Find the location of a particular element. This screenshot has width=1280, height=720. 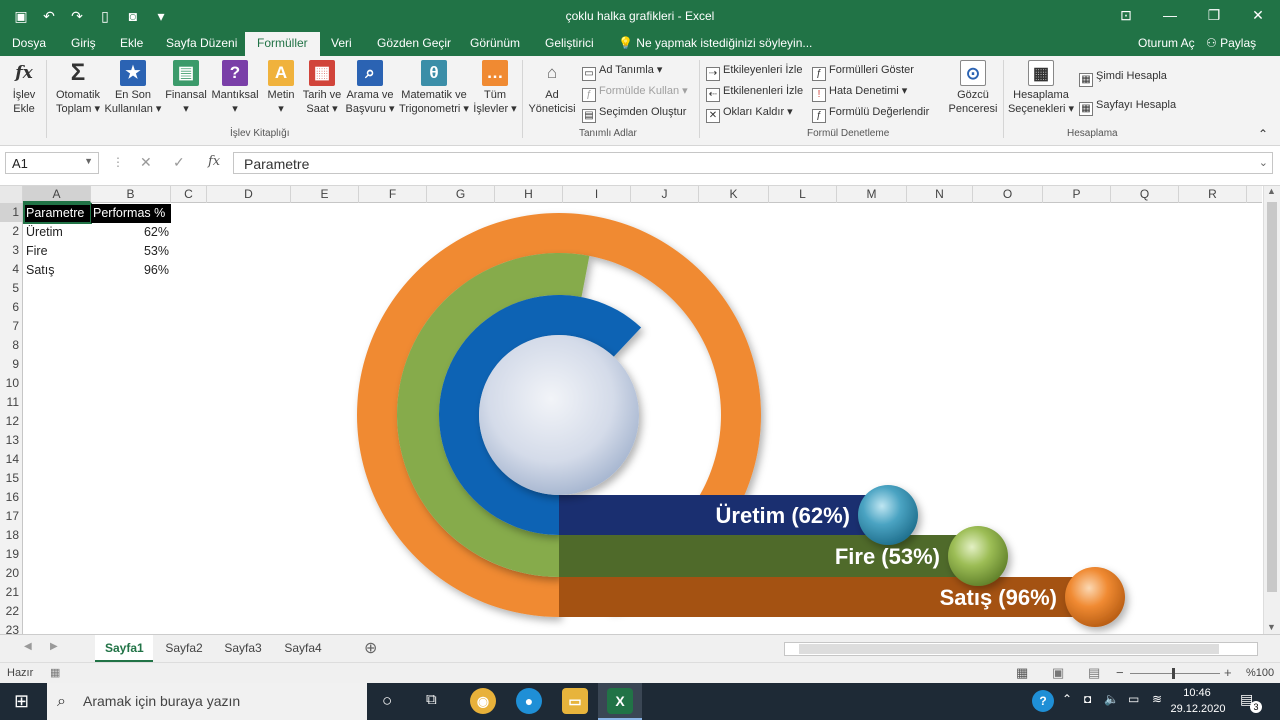

watch-window-button: ⊙ Gözcü Penceresi is located at coordinates (973, 88).